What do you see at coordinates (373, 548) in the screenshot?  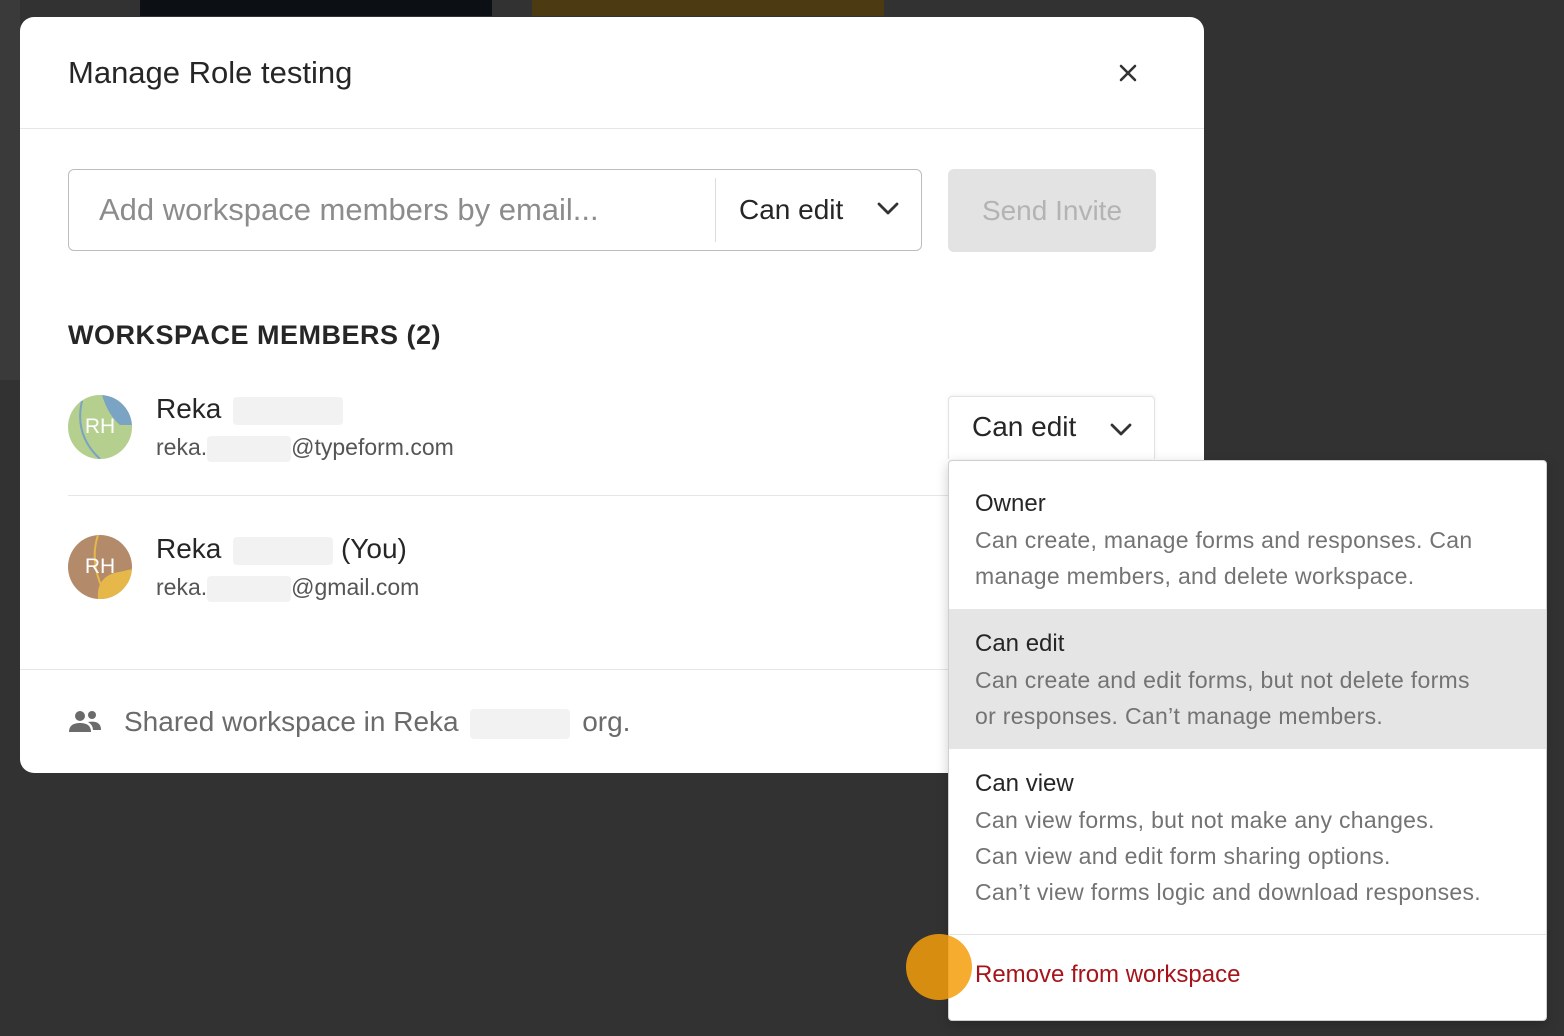 I see `member-you-label: (You)` at bounding box center [373, 548].